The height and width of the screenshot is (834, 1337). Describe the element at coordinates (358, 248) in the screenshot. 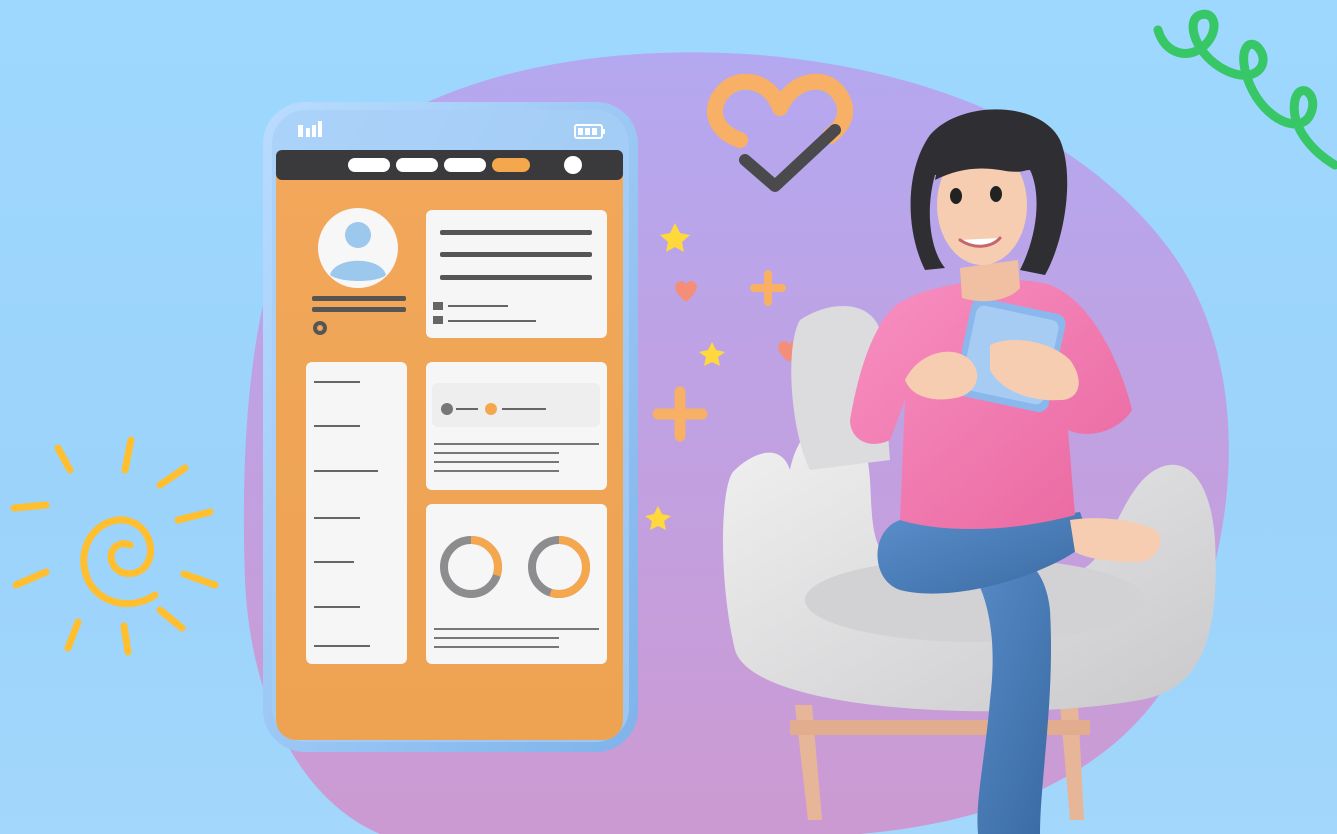

I see `avatar-icon` at that location.